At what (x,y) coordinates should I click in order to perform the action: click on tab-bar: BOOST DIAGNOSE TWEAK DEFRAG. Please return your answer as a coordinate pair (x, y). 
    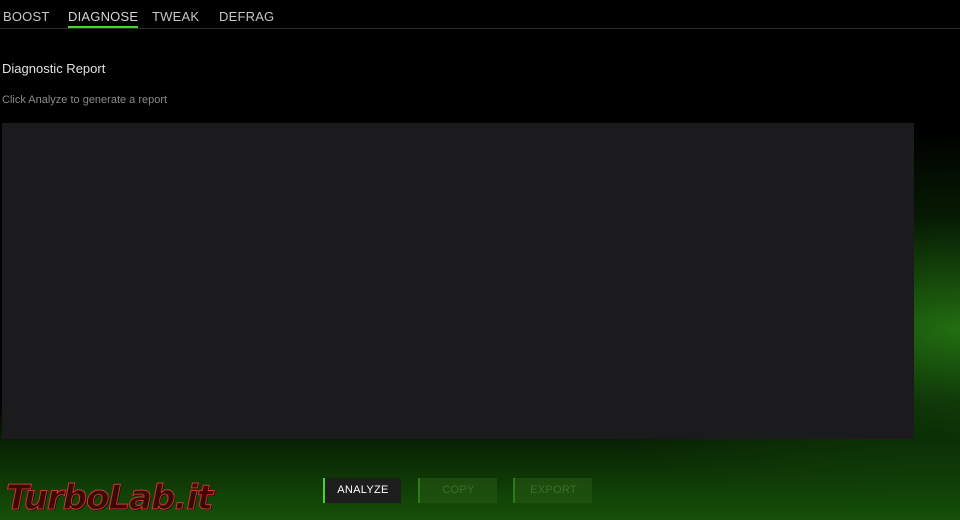
    Looking at the image, I should click on (480, 14).